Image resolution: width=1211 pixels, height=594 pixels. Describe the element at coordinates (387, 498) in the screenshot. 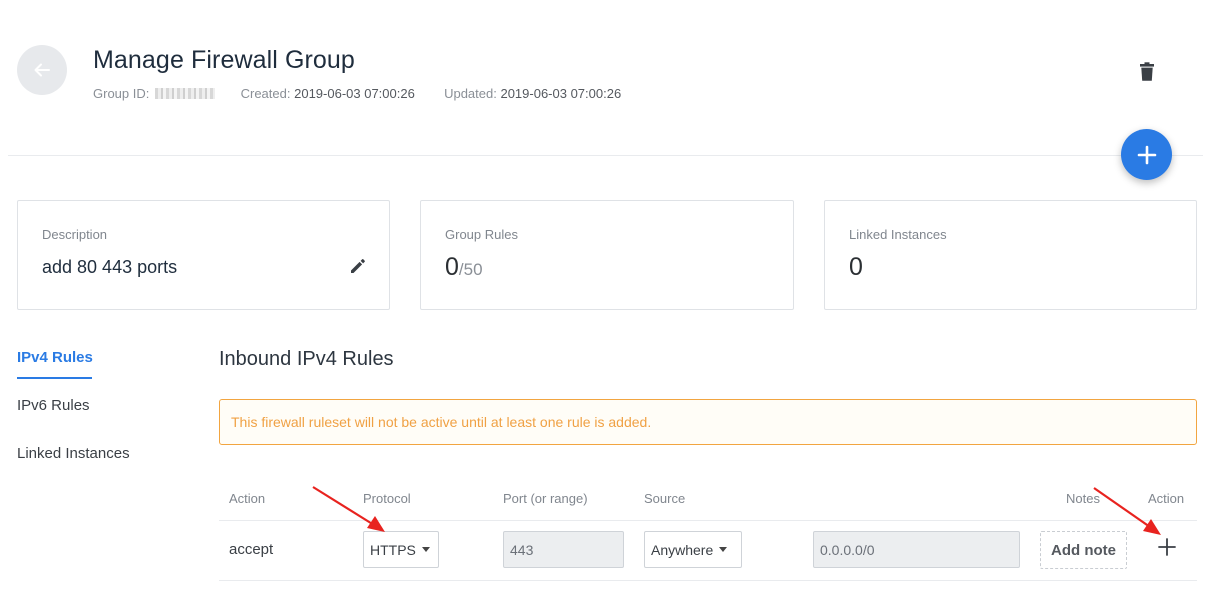

I see `column-header-protocol: Protocol` at that location.